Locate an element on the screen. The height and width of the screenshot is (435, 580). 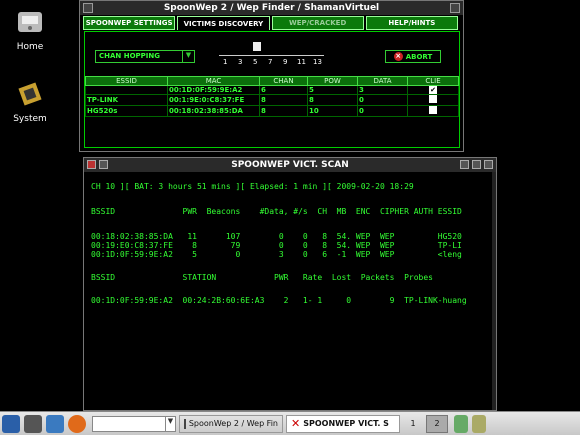
maximize-icon is located at coordinates (476, 164).